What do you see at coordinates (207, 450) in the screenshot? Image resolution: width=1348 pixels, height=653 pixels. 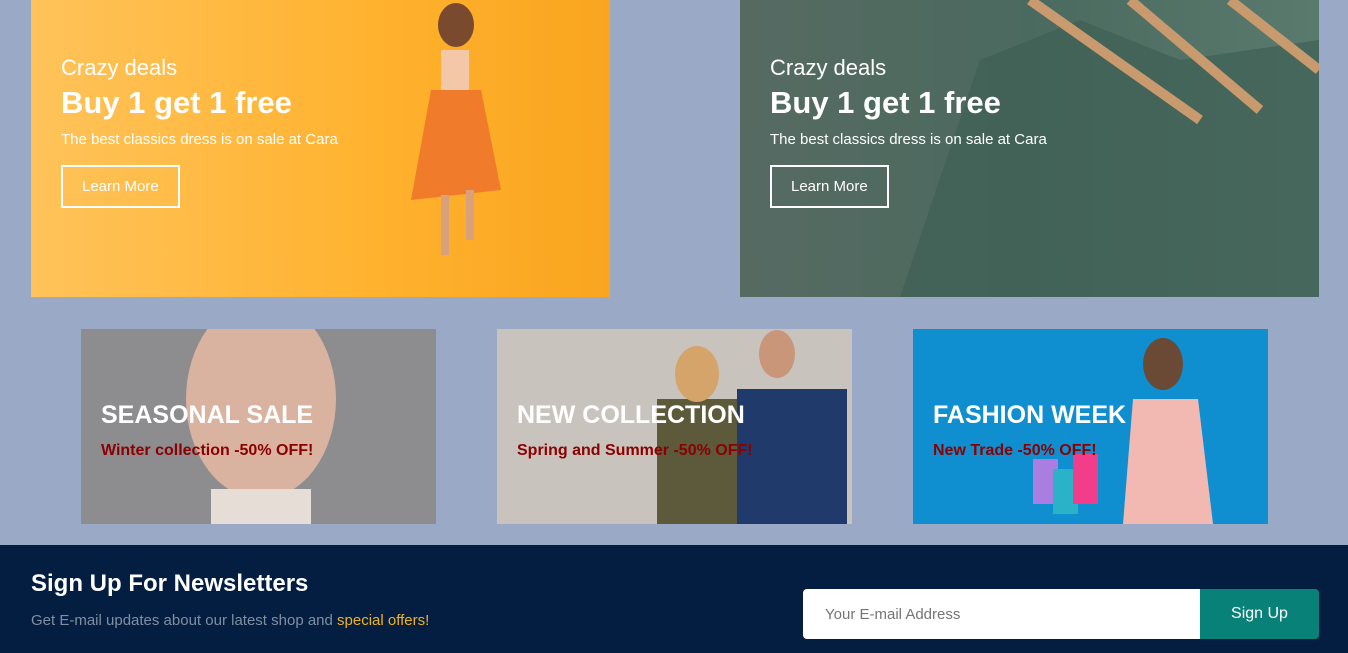 I see `promo-text: Winter collection -50% OFF!` at bounding box center [207, 450].